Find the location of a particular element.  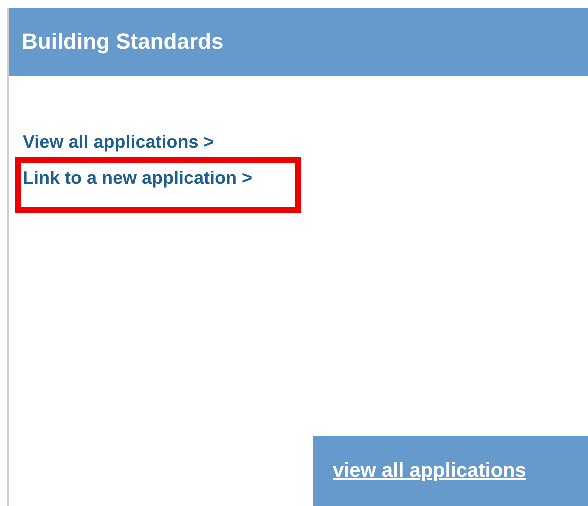

panel-title: Building Standards is located at coordinates (123, 42).